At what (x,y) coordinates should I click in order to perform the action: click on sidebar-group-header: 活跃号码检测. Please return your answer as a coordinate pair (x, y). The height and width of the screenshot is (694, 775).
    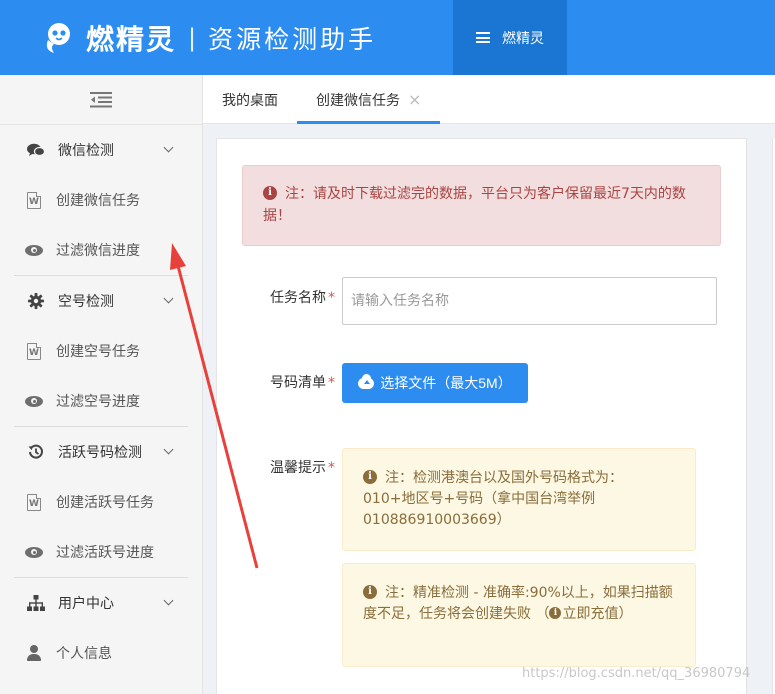
    Looking at the image, I should click on (94, 452).